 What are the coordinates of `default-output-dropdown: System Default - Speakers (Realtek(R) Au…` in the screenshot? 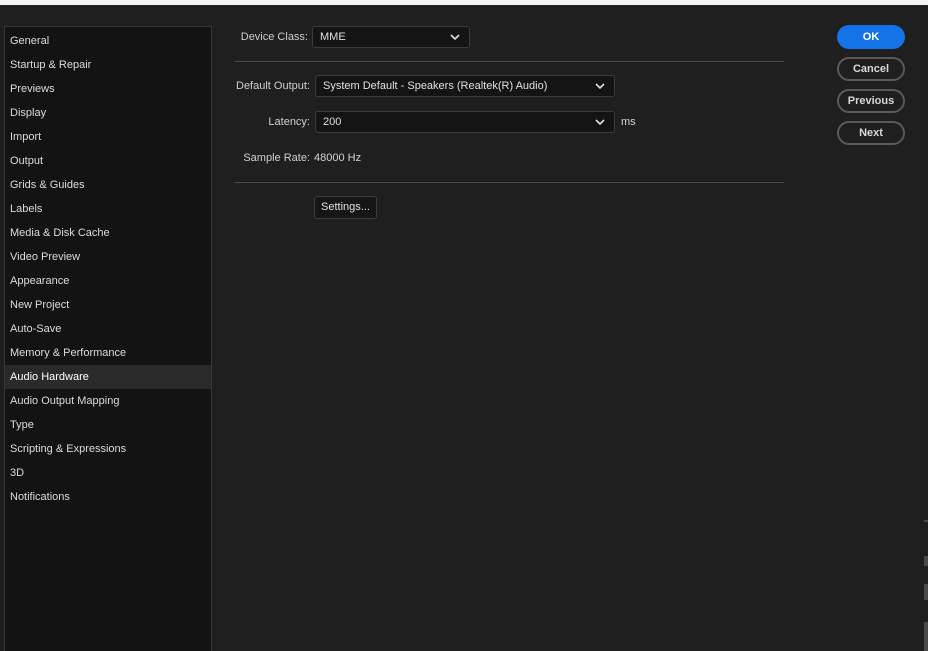 It's located at (465, 86).